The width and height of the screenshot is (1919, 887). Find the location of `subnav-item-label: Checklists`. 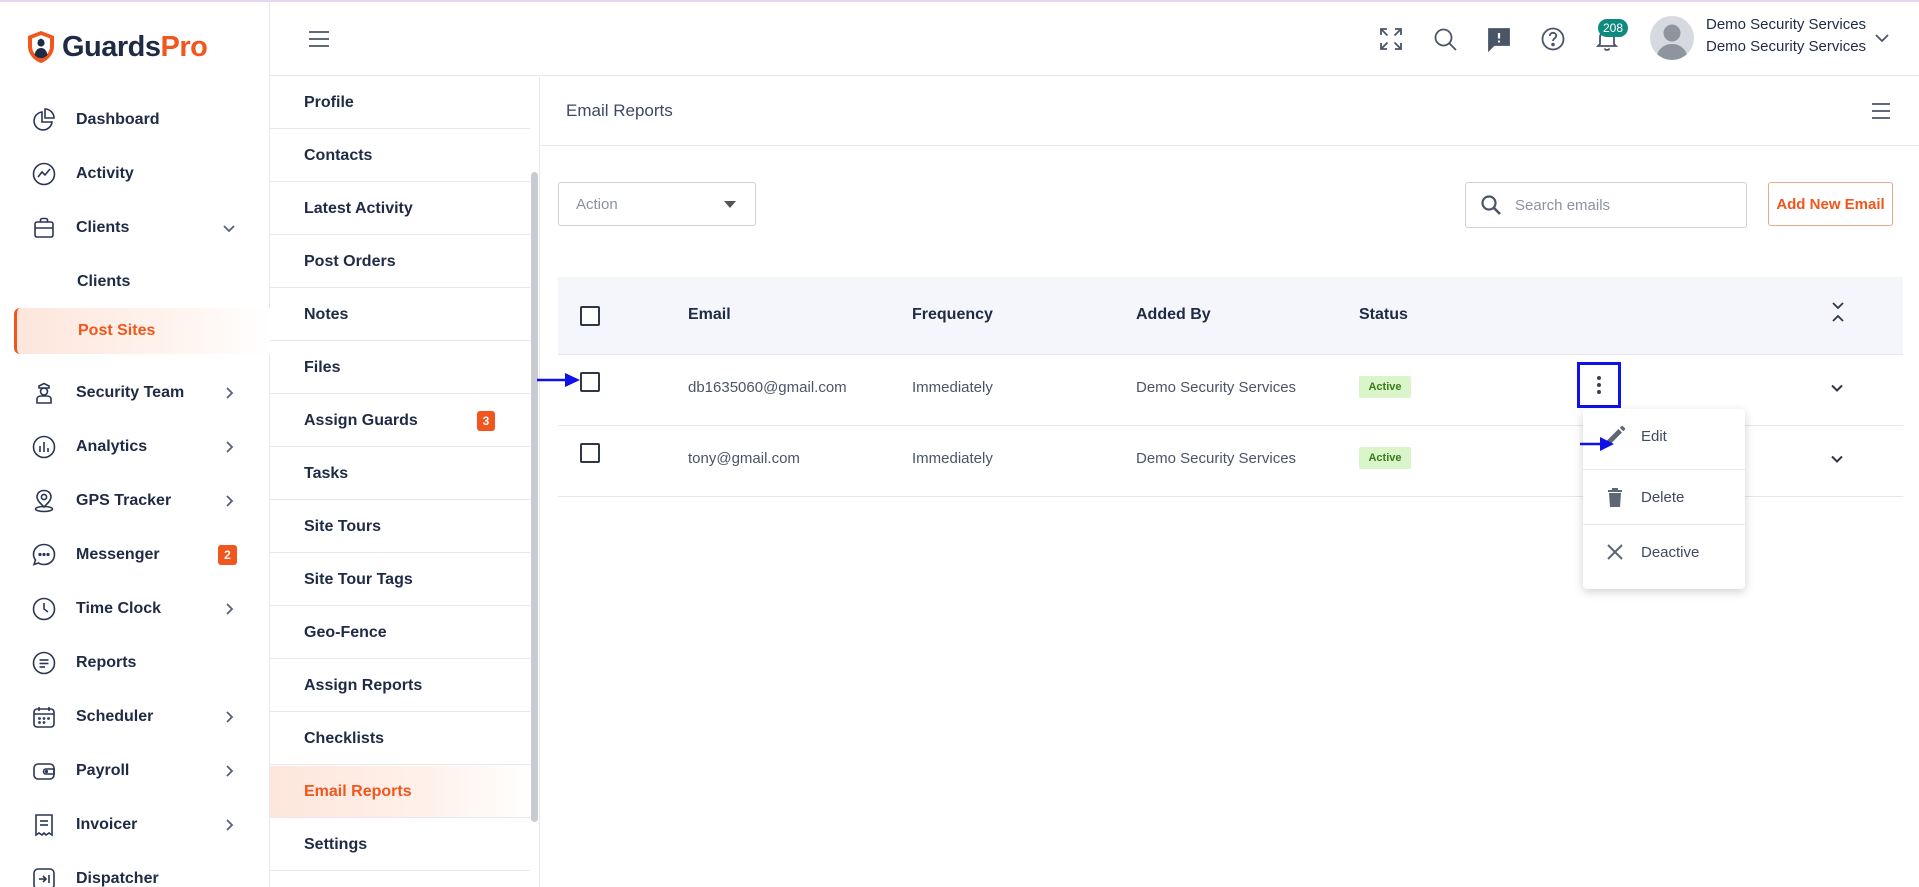

subnav-item-label: Checklists is located at coordinates (344, 738).